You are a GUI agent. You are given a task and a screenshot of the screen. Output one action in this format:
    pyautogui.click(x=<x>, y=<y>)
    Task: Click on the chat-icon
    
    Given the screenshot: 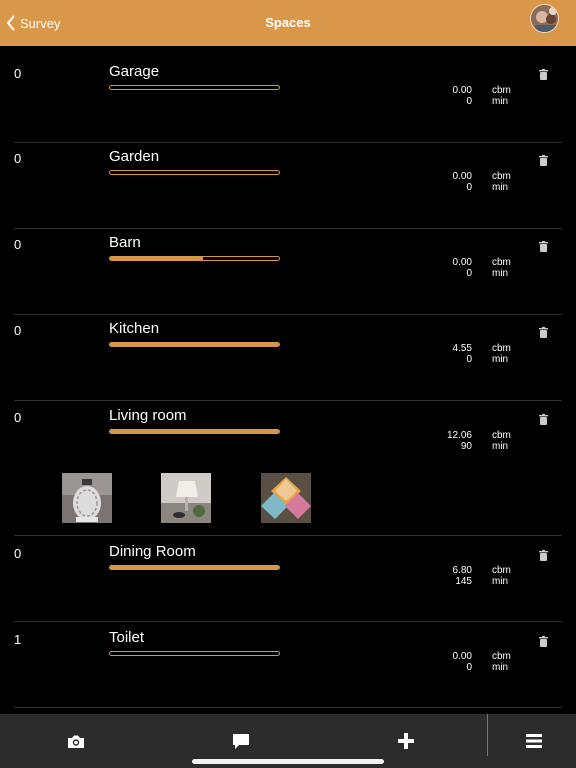 What is the action you would take?
    pyautogui.click(x=241, y=741)
    